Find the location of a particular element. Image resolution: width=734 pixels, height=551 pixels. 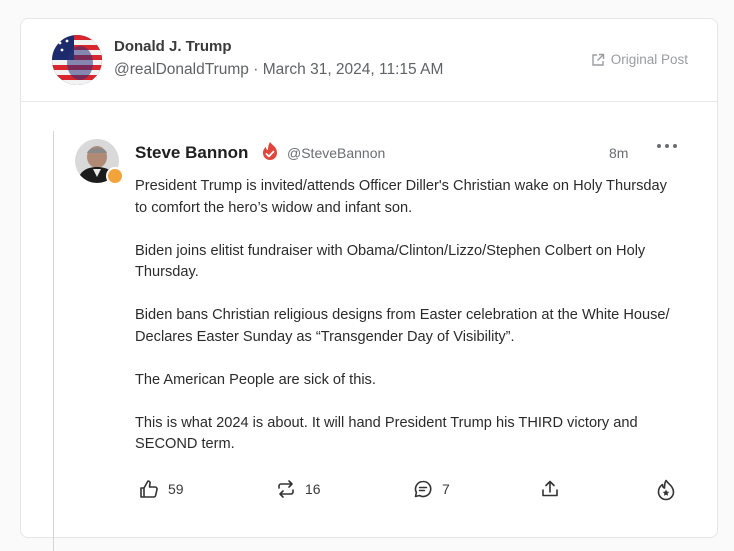

verified-badge-icon is located at coordinates (270, 154).